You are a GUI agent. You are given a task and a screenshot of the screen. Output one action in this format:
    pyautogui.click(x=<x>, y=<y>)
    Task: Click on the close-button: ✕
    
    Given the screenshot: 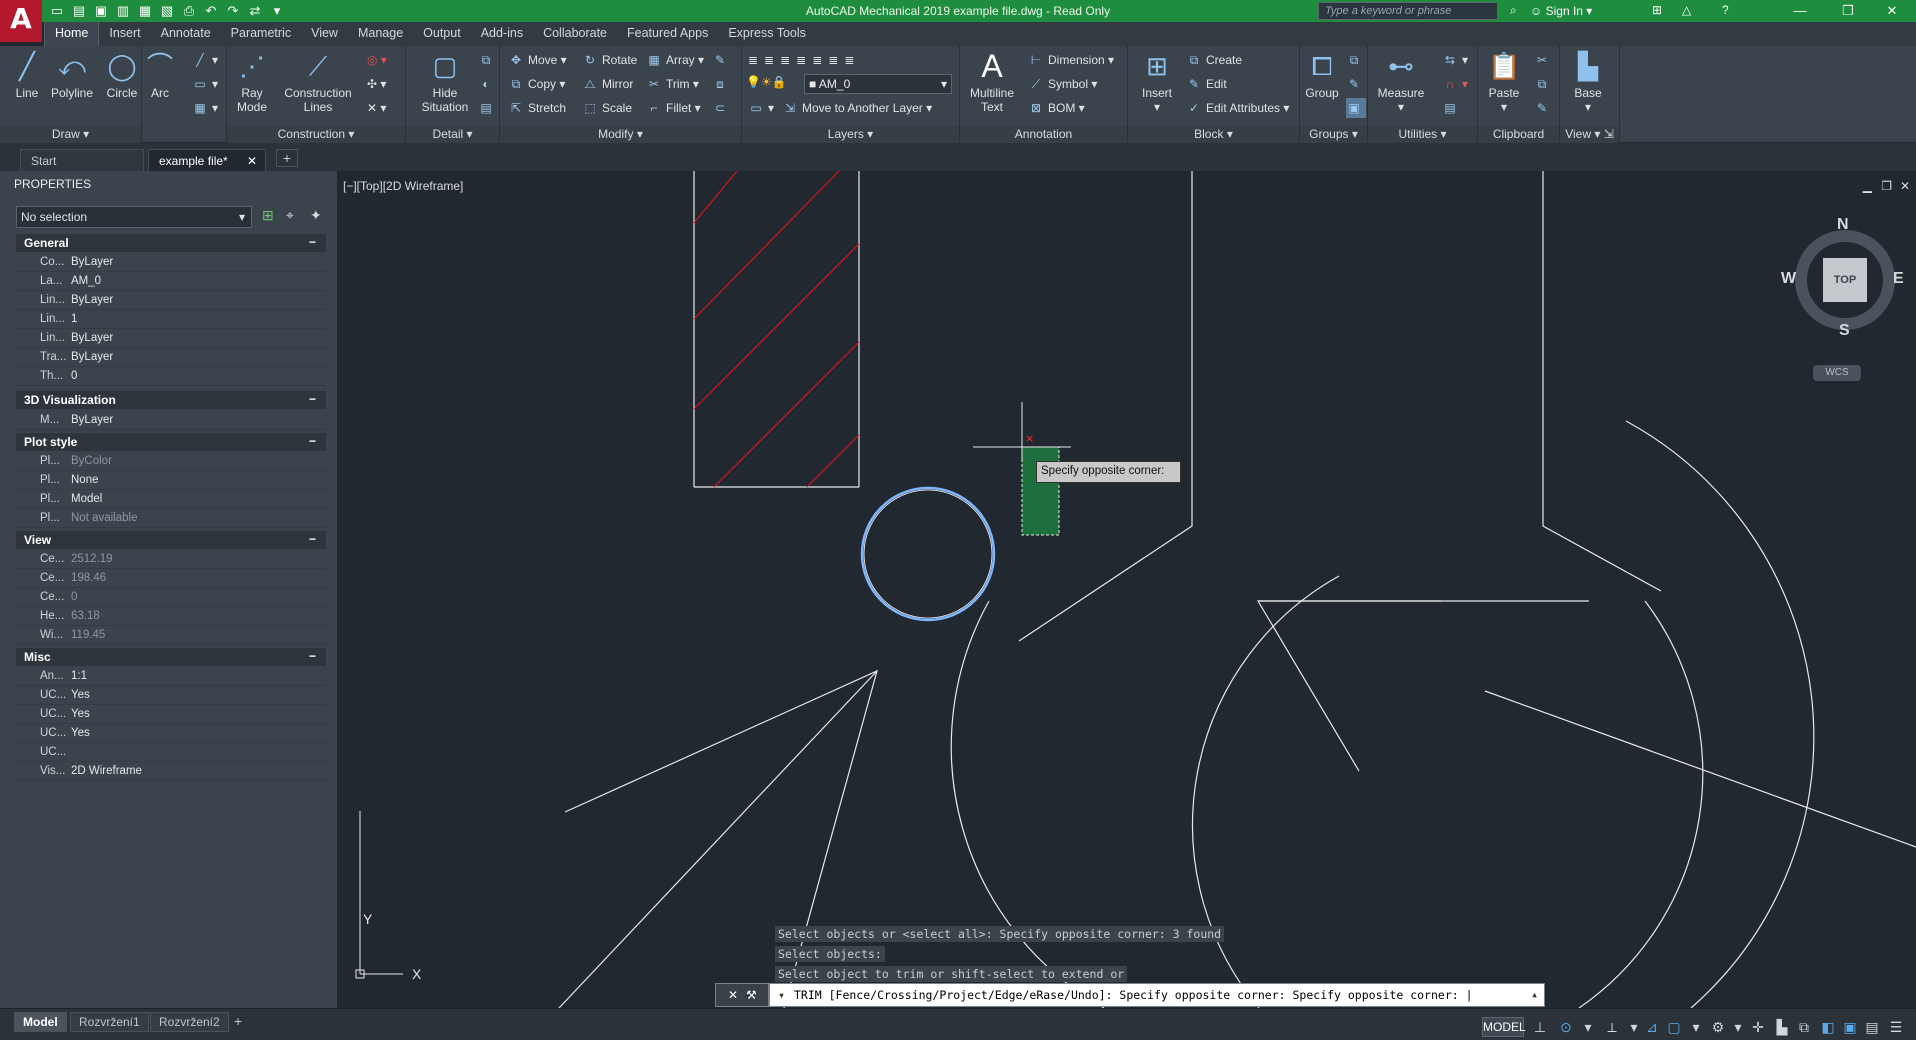 What is the action you would take?
    pyautogui.click(x=1892, y=11)
    